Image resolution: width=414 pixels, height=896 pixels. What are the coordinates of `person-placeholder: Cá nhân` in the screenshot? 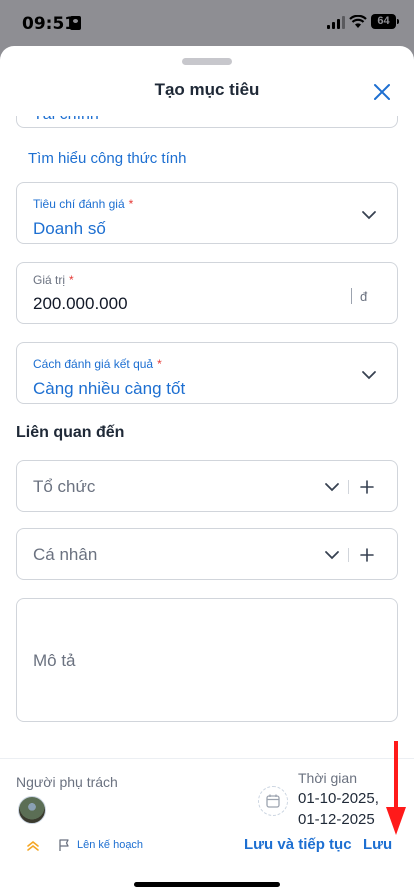 It's located at (65, 554).